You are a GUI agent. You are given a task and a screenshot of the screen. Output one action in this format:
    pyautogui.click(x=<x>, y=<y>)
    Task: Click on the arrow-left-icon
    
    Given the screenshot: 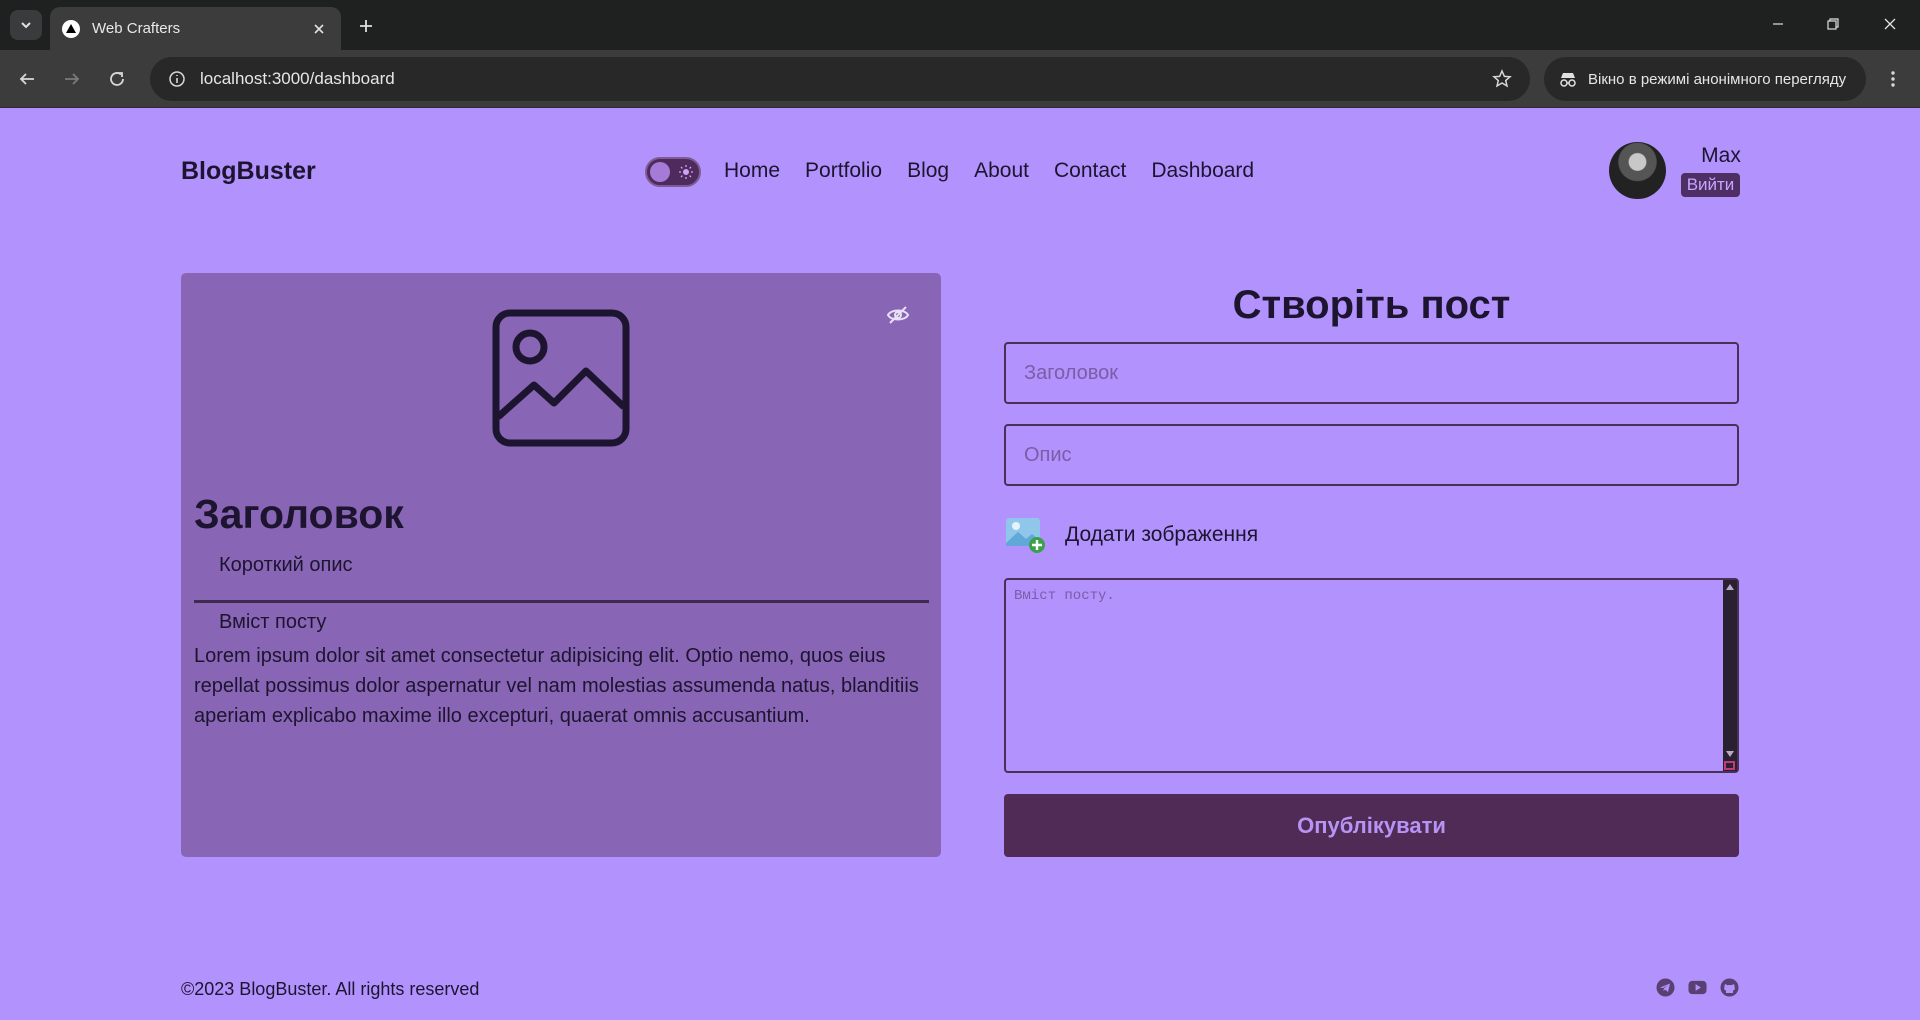 What is the action you would take?
    pyautogui.click(x=26, y=79)
    